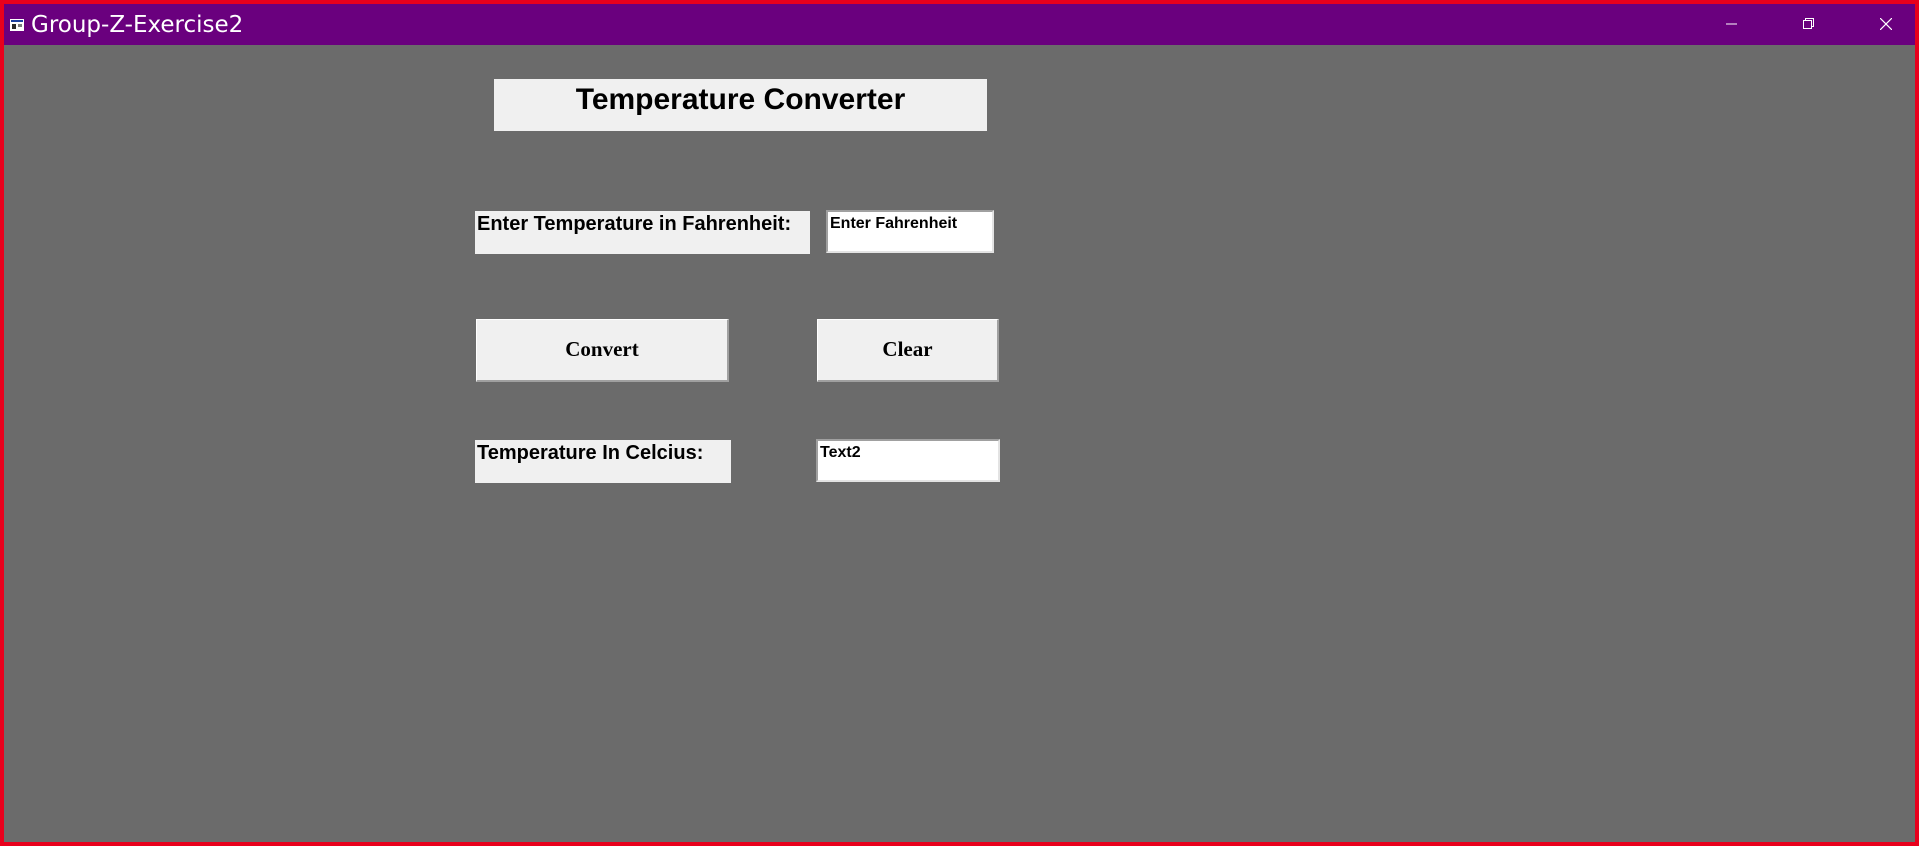 Image resolution: width=1919 pixels, height=846 pixels. Describe the element at coordinates (17, 24) in the screenshot. I see `app-icon` at that location.